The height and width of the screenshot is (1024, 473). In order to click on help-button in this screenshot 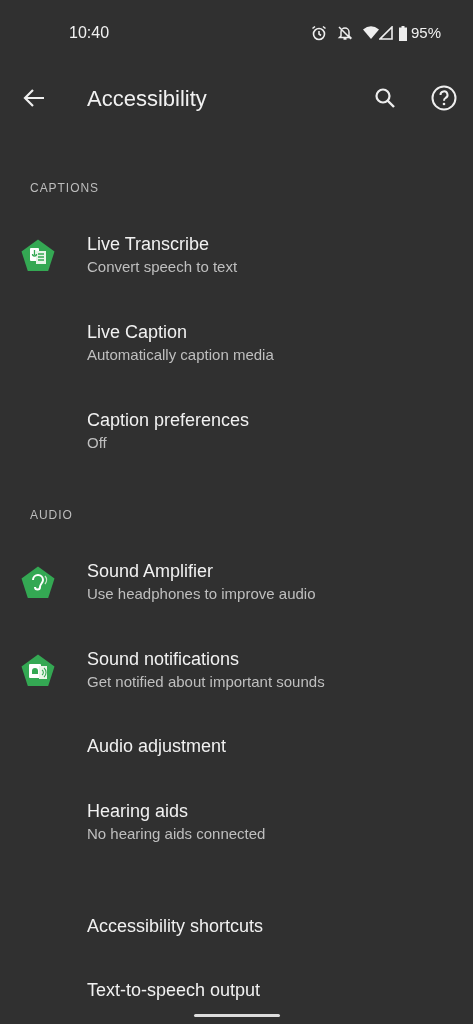, I will do `click(444, 98)`.